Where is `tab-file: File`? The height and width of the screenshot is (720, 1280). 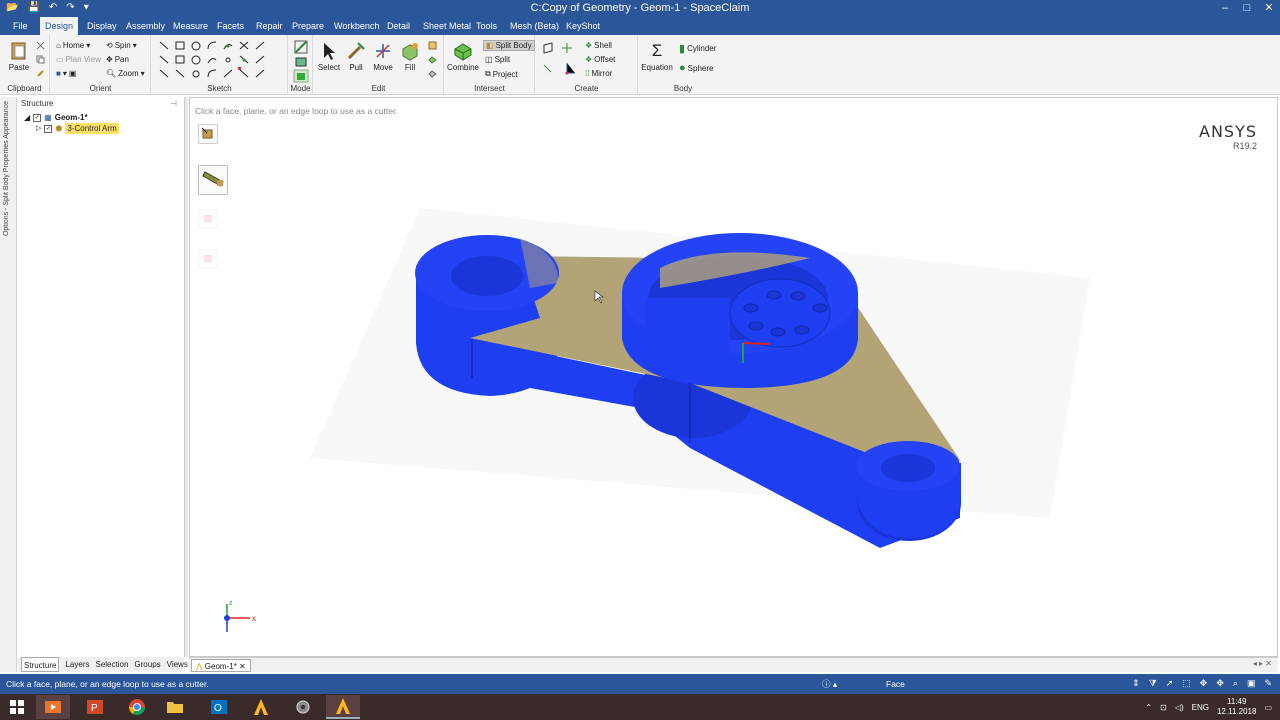 tab-file: File is located at coordinates (20, 26).